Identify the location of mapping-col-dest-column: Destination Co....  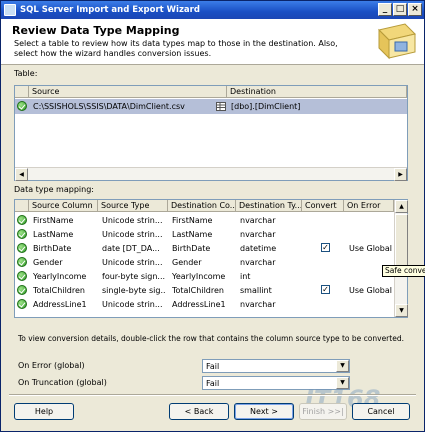
(202, 206).